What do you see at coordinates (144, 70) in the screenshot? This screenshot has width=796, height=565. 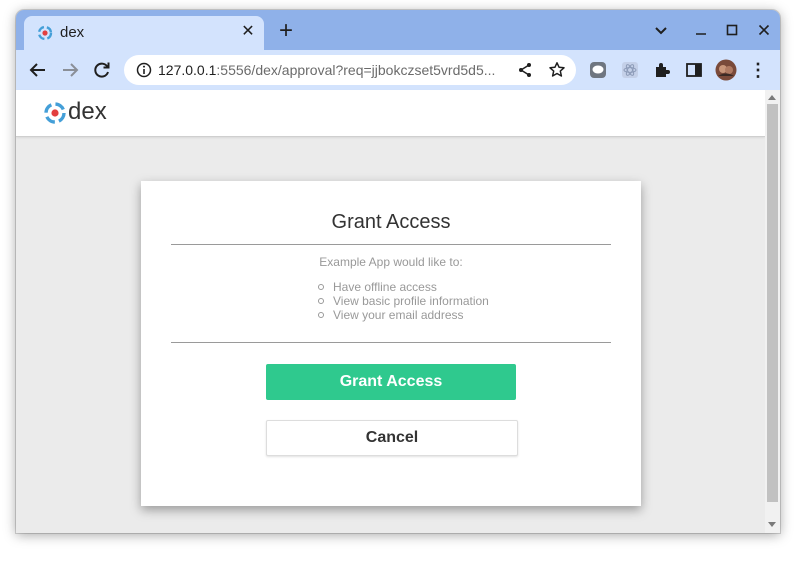 I see `site-info-icon` at bounding box center [144, 70].